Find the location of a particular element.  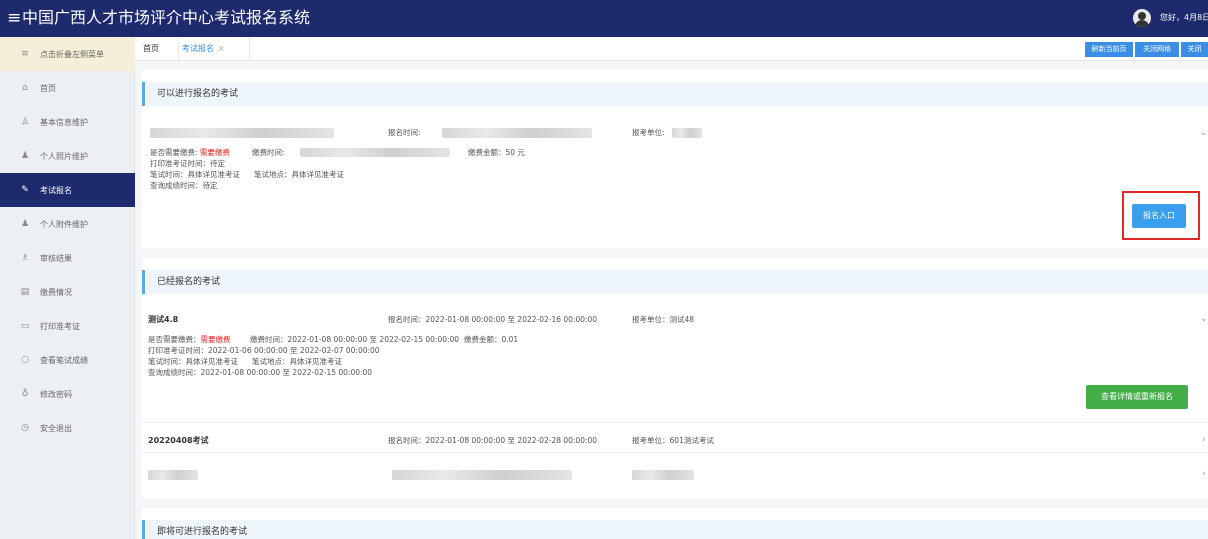

sidebar-item-label: 审核结果 is located at coordinates (56, 258).